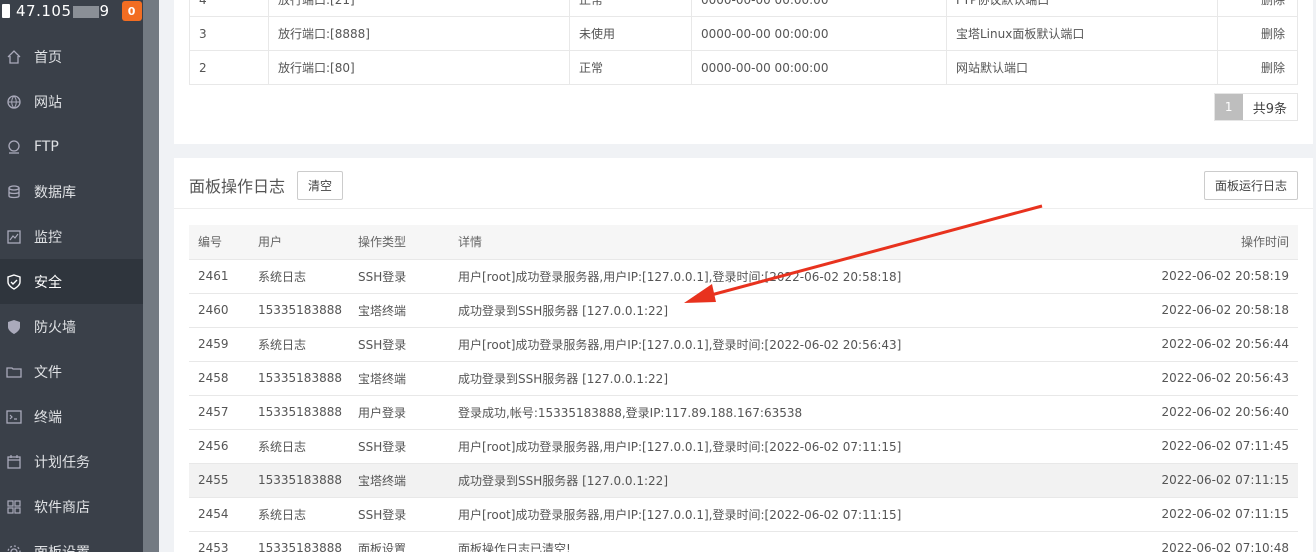  I want to click on sidebar-item-terminal: 终端, so click(71, 416).